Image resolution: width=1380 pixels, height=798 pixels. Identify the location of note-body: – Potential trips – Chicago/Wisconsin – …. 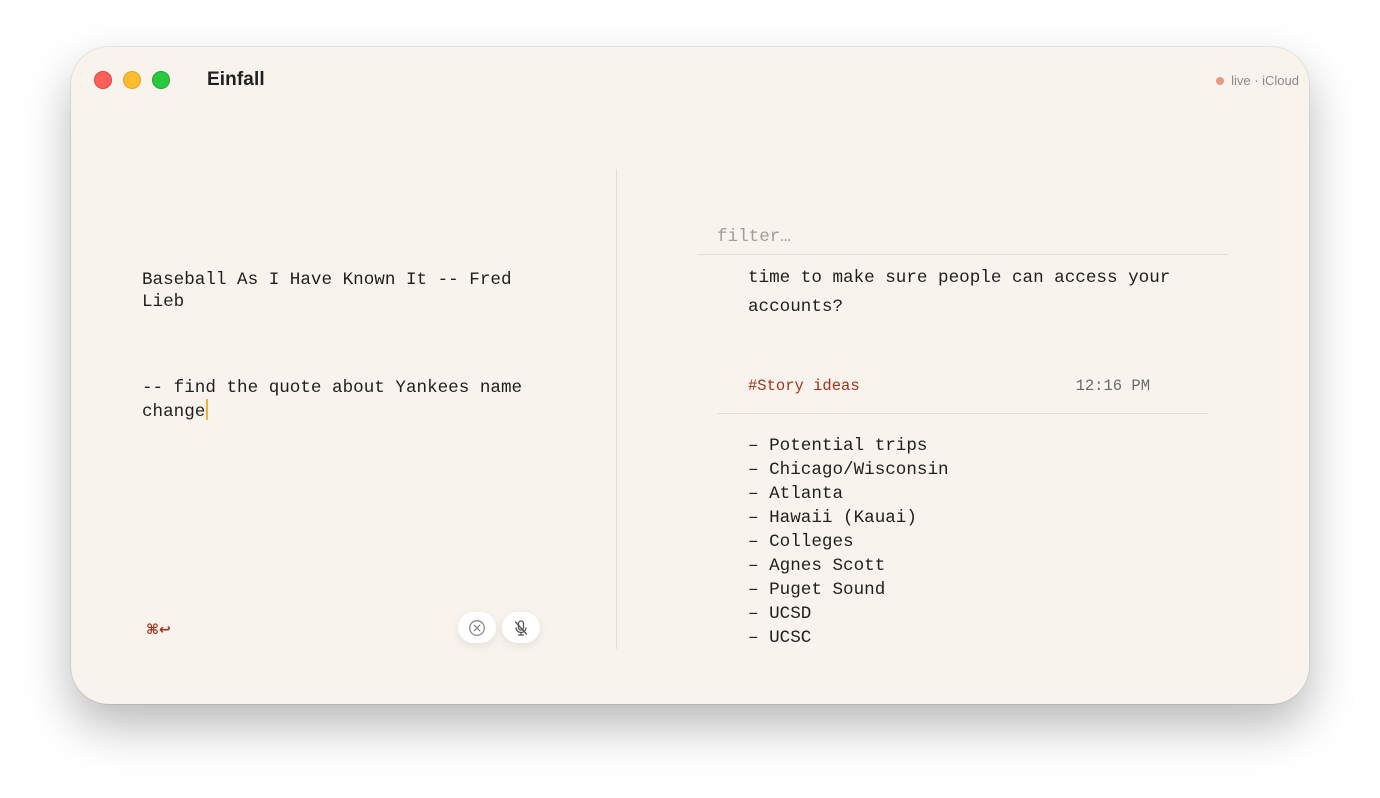
(848, 542).